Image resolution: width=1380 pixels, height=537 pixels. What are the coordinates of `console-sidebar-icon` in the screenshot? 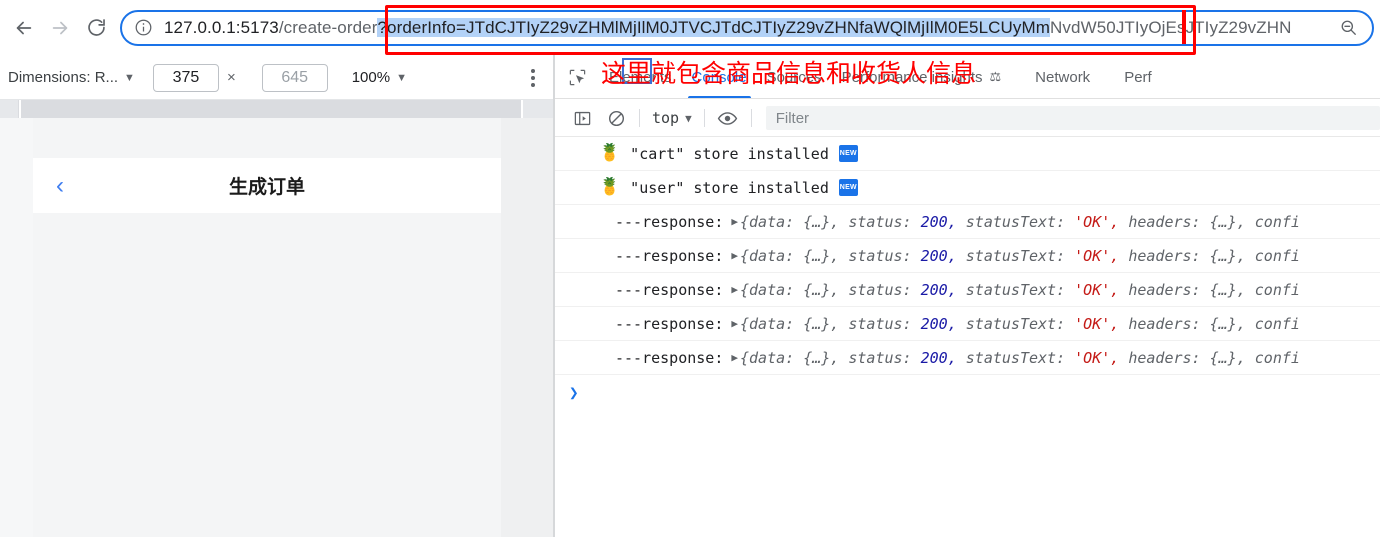 It's located at (582, 118).